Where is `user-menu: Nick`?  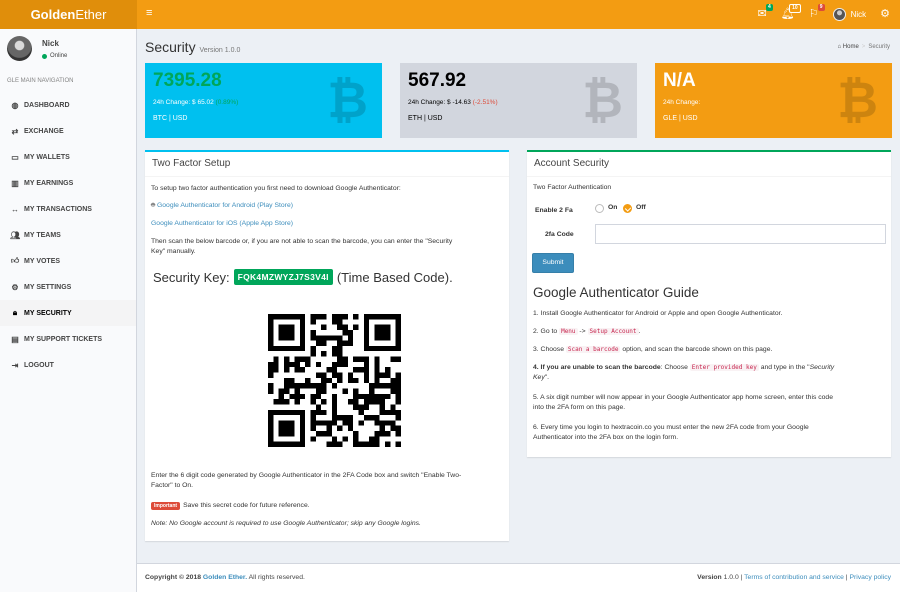 user-menu: Nick is located at coordinates (849, 14).